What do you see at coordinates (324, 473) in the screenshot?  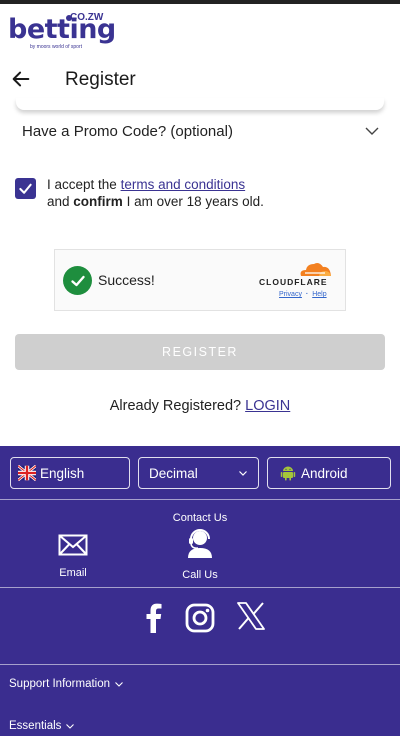 I see `android-label: Android` at bounding box center [324, 473].